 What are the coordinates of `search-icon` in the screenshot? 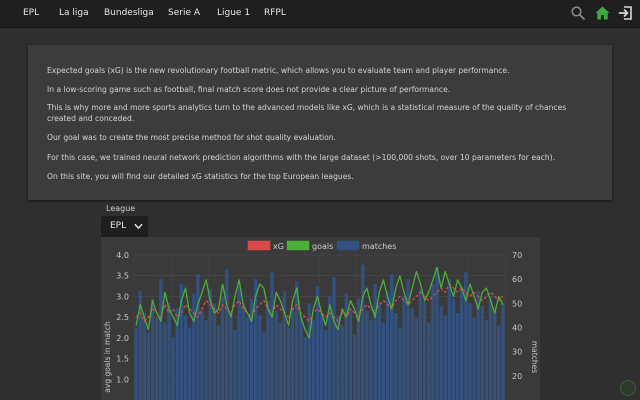 It's located at (578, 13).